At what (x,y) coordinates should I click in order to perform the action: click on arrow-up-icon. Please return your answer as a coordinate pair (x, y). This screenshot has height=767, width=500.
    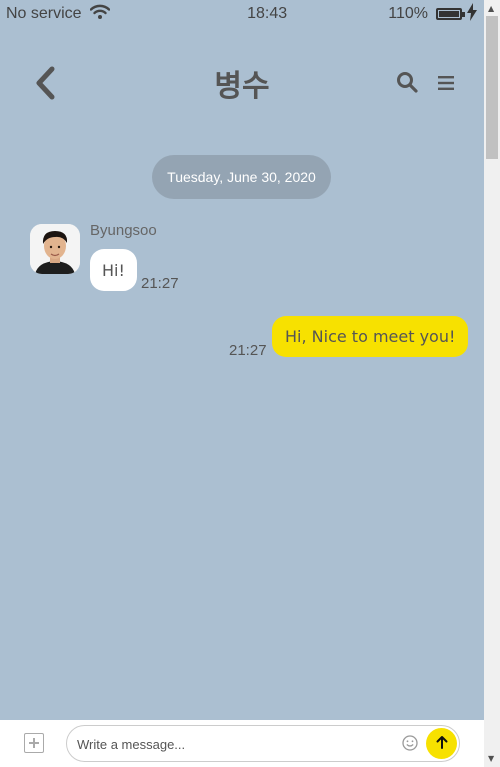
    Looking at the image, I should click on (442, 743).